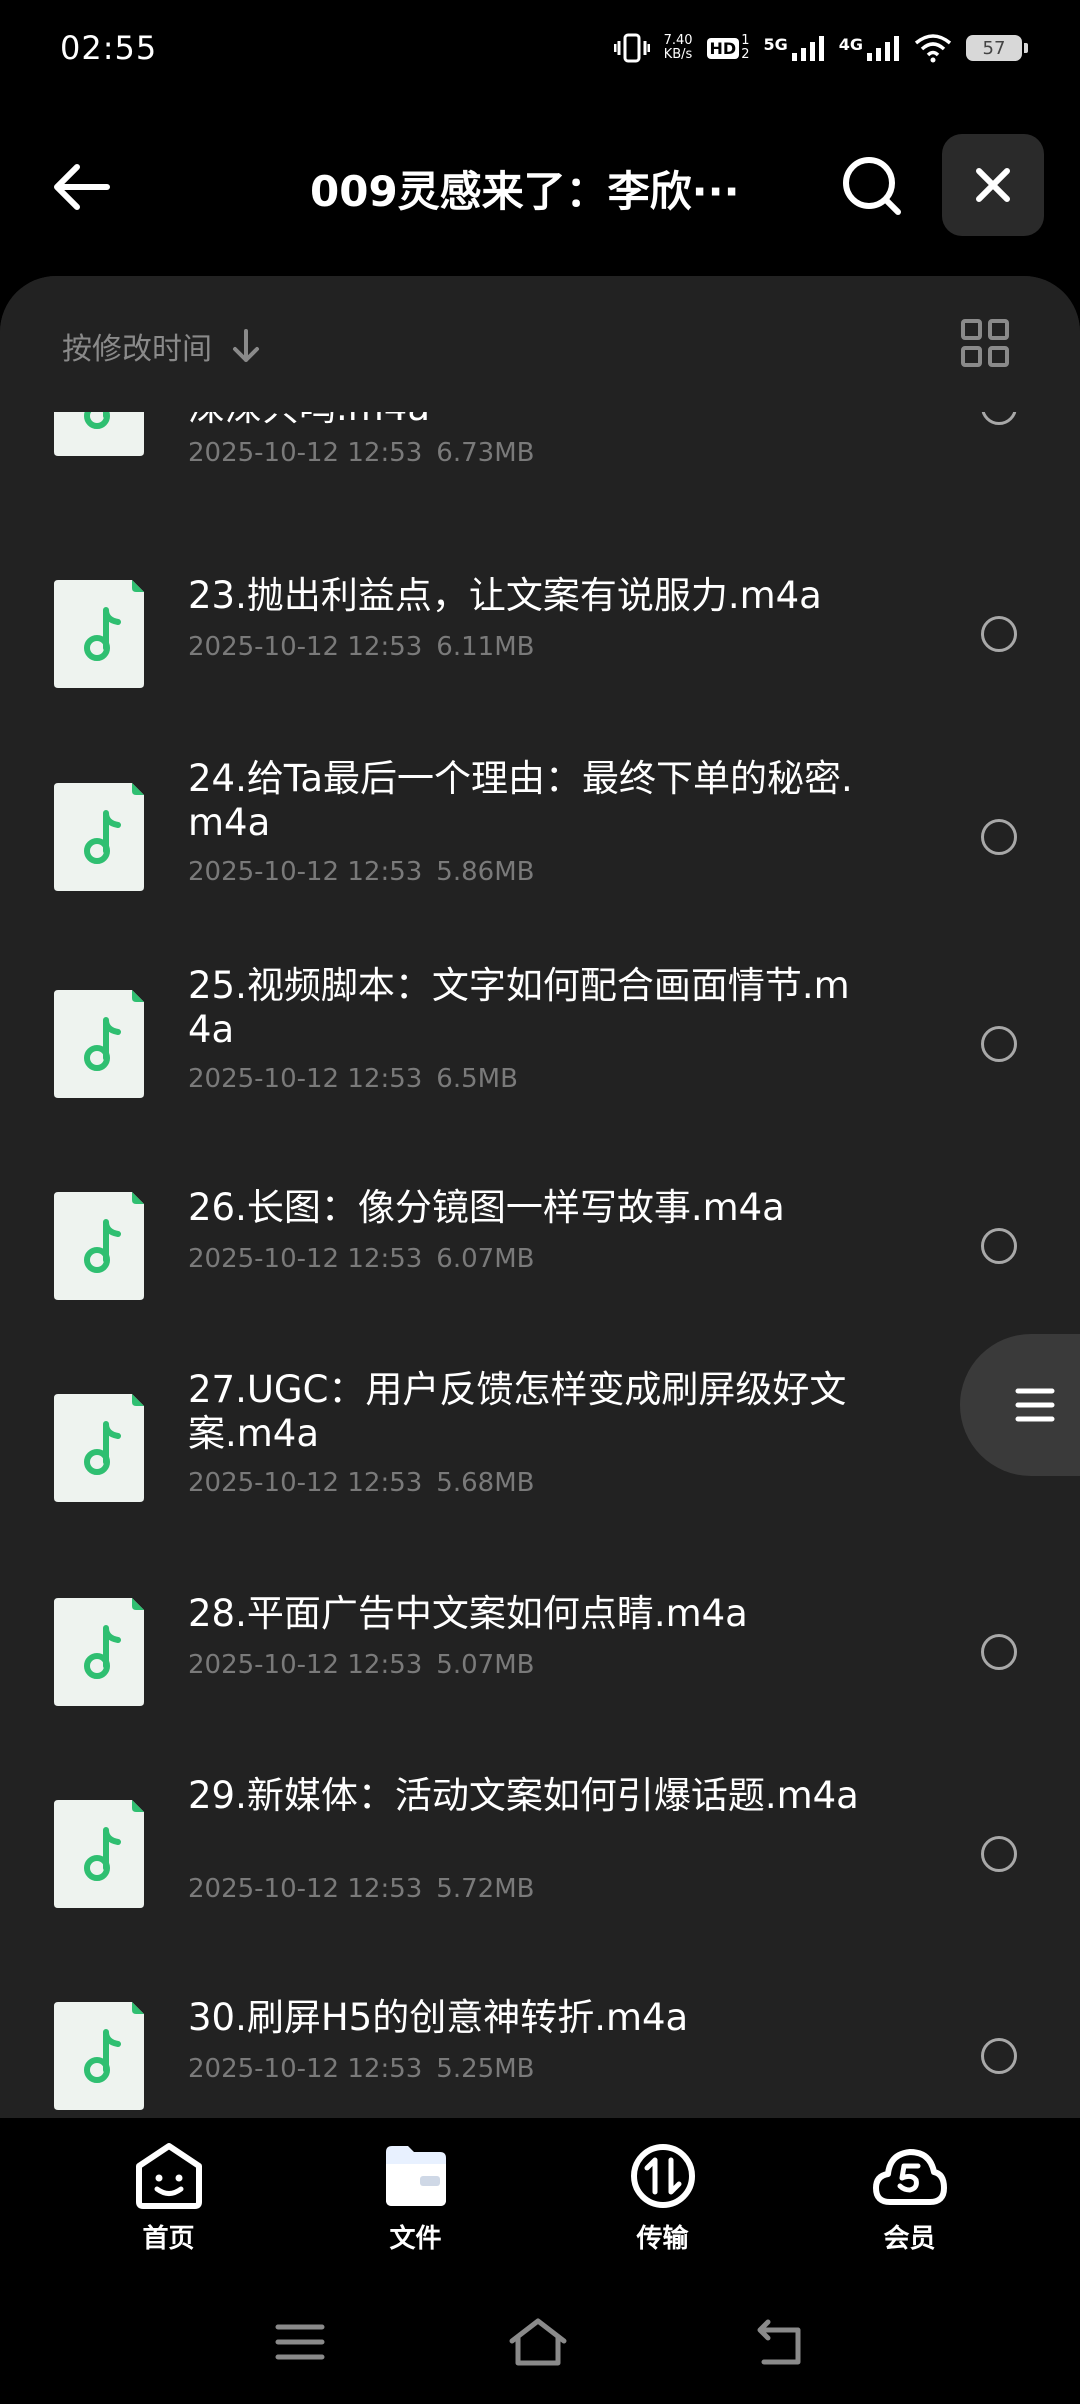 Image resolution: width=1080 pixels, height=2404 pixels. Describe the element at coordinates (1035, 1405) in the screenshot. I see `menu-lines-icon` at that location.